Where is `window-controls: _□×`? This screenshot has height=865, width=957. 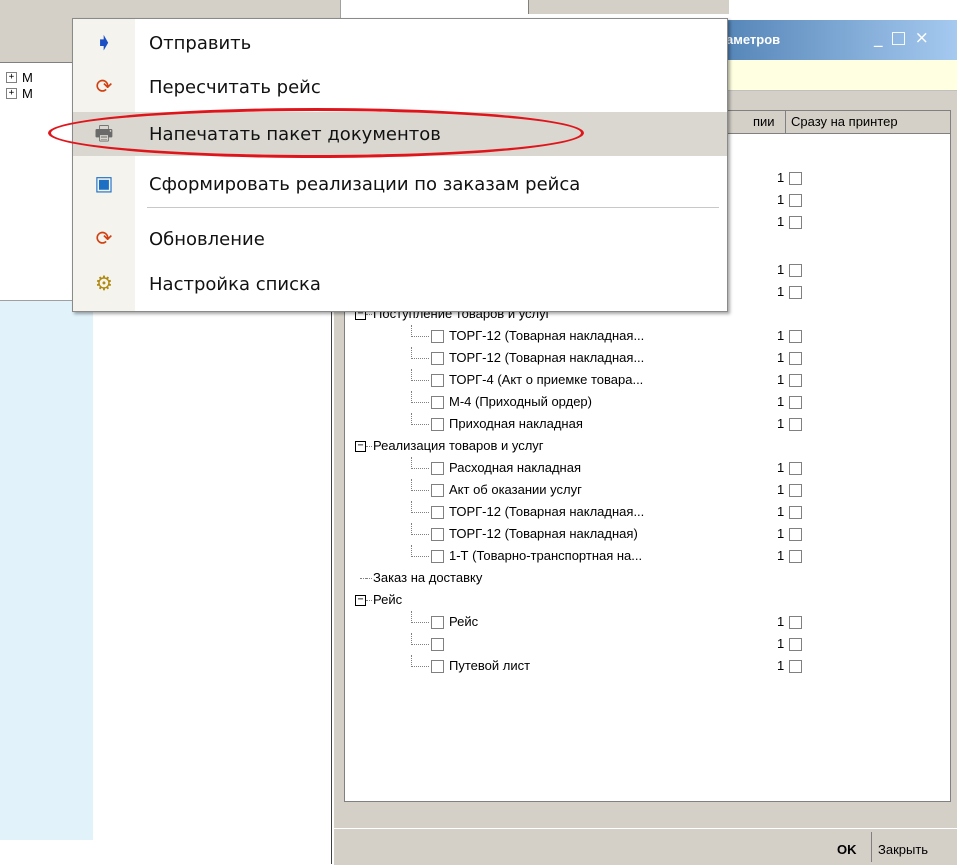
window-controls: _□× is located at coordinates (905, 38).